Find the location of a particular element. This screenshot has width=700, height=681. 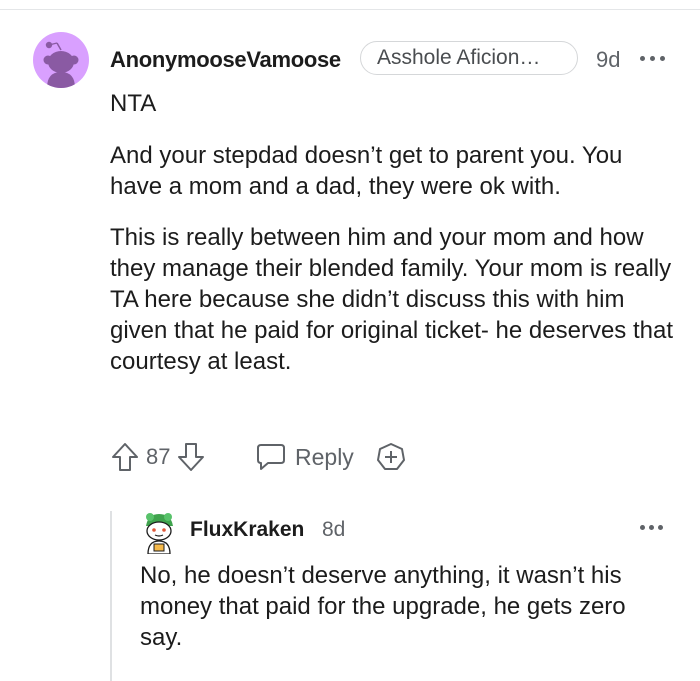

reply-username: FluxKraken is located at coordinates (247, 530).